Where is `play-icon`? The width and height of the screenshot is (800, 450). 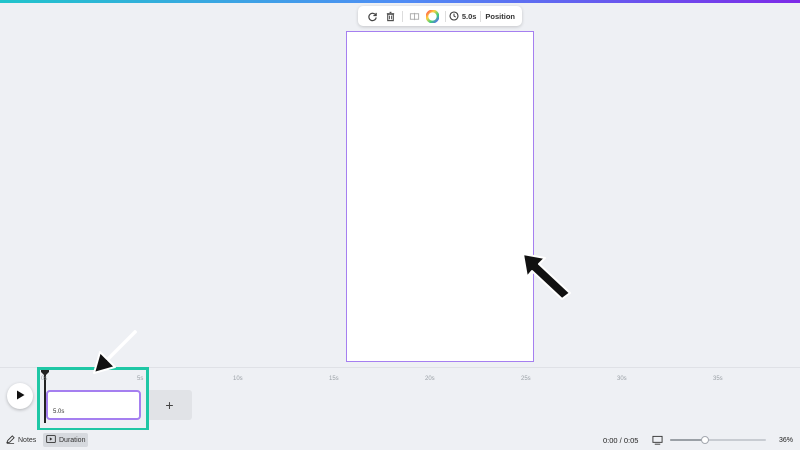
play-icon is located at coordinates (20, 396).